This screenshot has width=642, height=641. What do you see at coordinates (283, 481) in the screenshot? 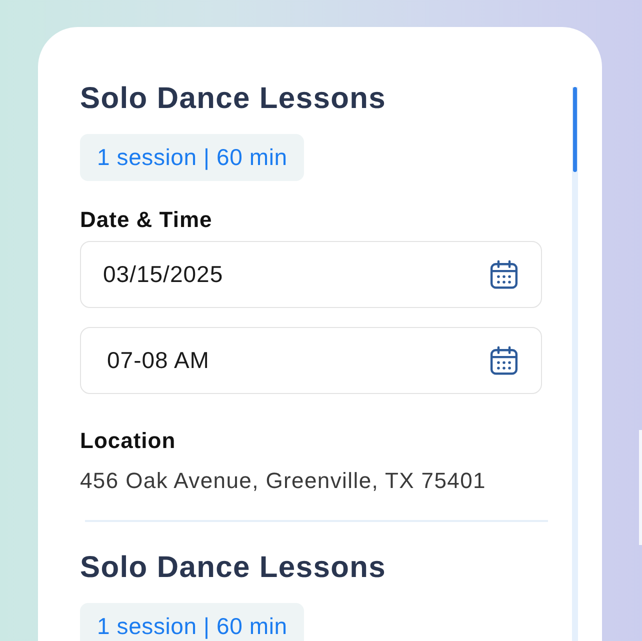
I see `location-address: 456 Oak Avenue, Greenville, TX 75401` at bounding box center [283, 481].